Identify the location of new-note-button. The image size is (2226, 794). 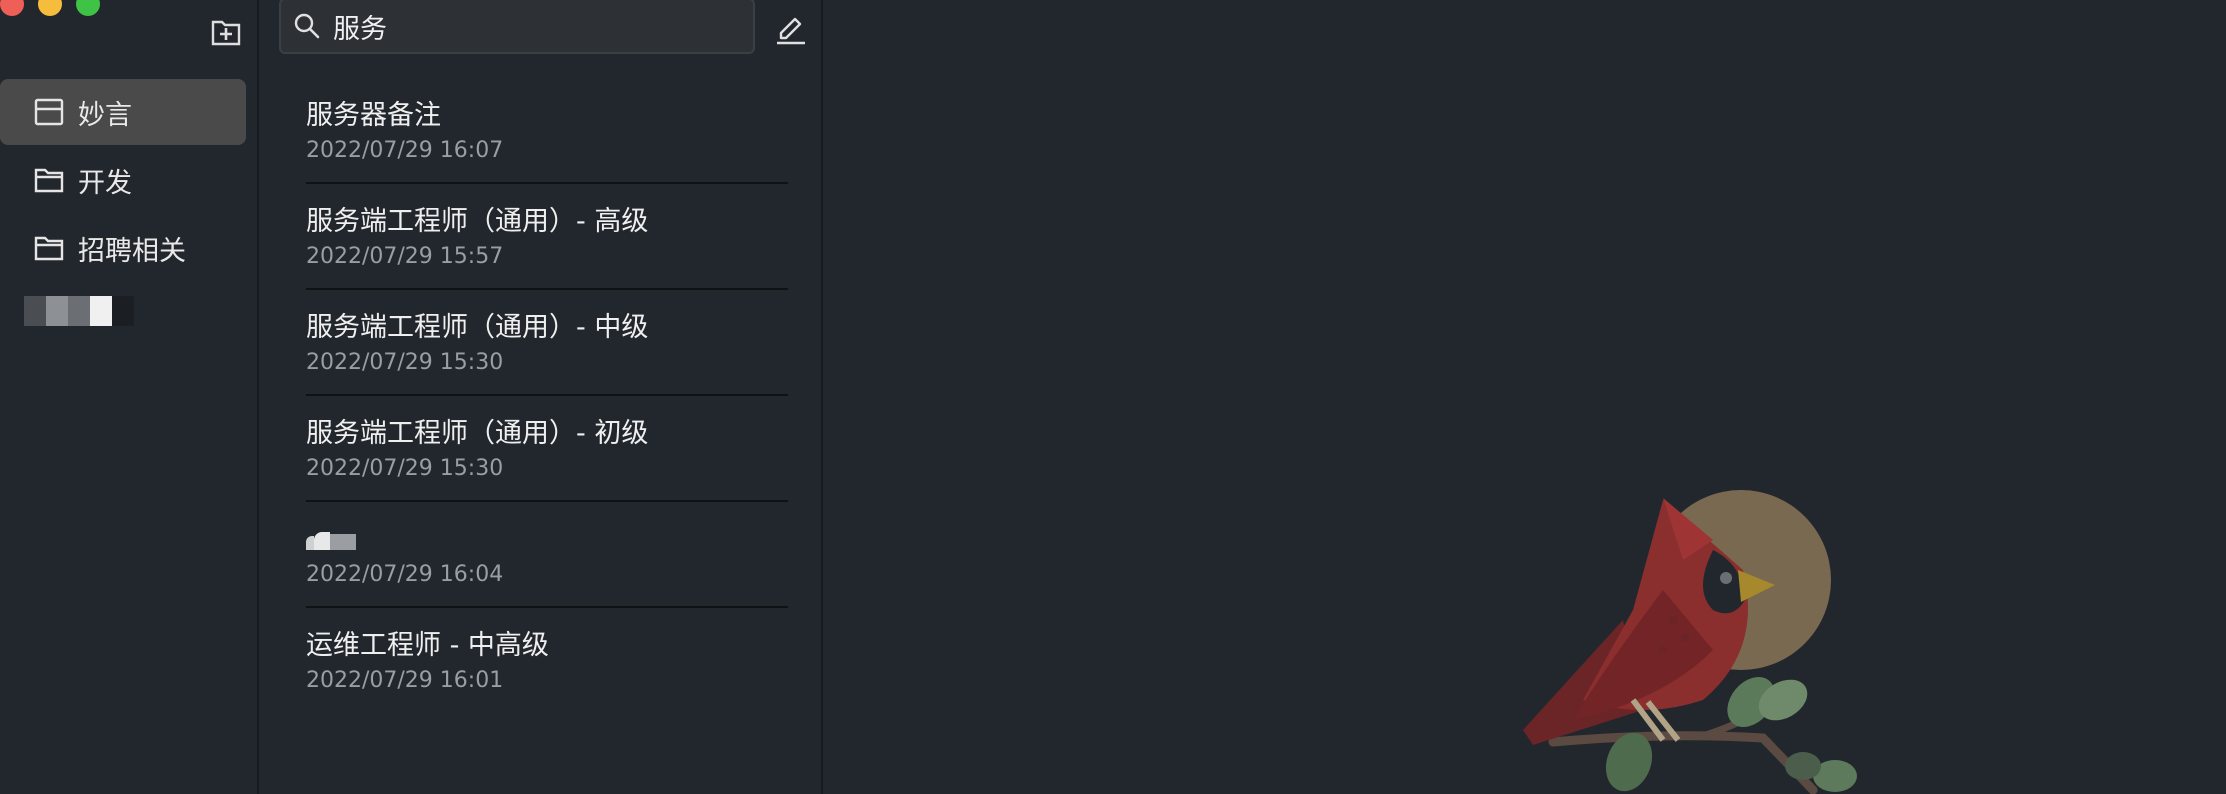
(791, 30).